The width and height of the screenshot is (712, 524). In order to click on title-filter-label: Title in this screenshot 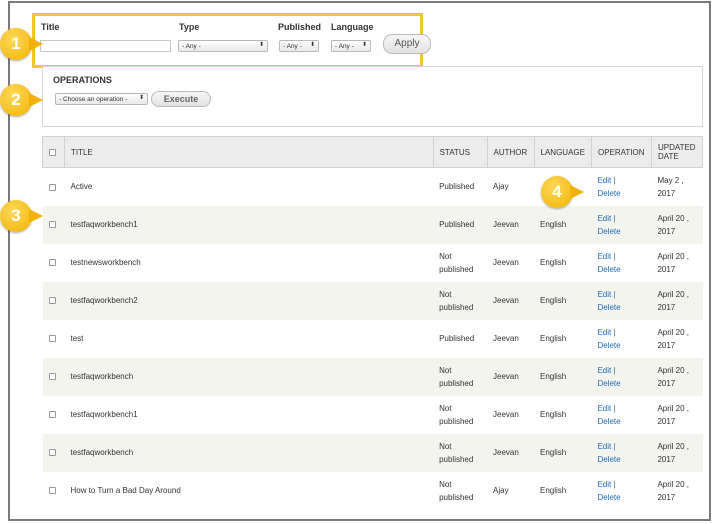, I will do `click(50, 27)`.